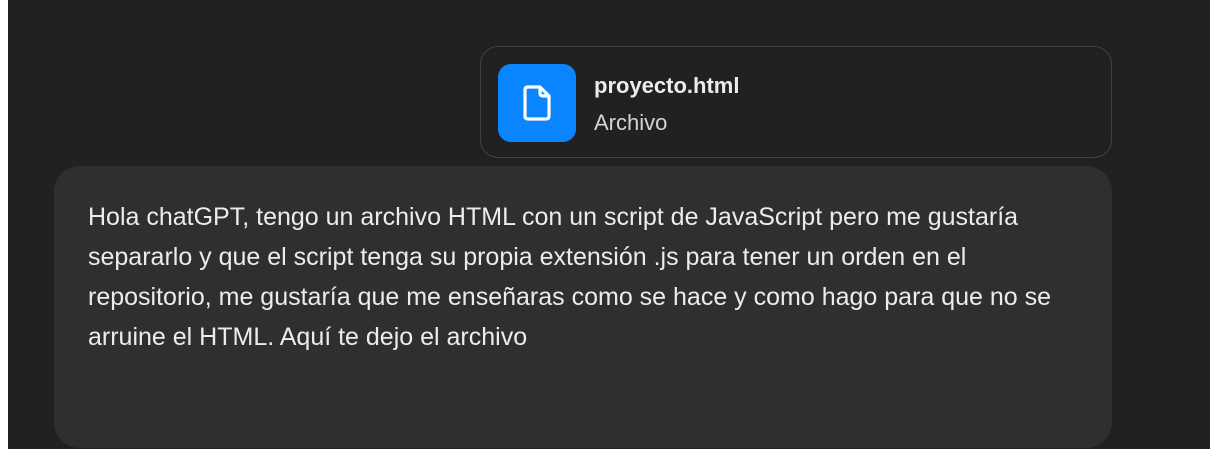  Describe the element at coordinates (796, 102) in the screenshot. I see `file-attachment-card: proyecto.html Archivo` at that location.